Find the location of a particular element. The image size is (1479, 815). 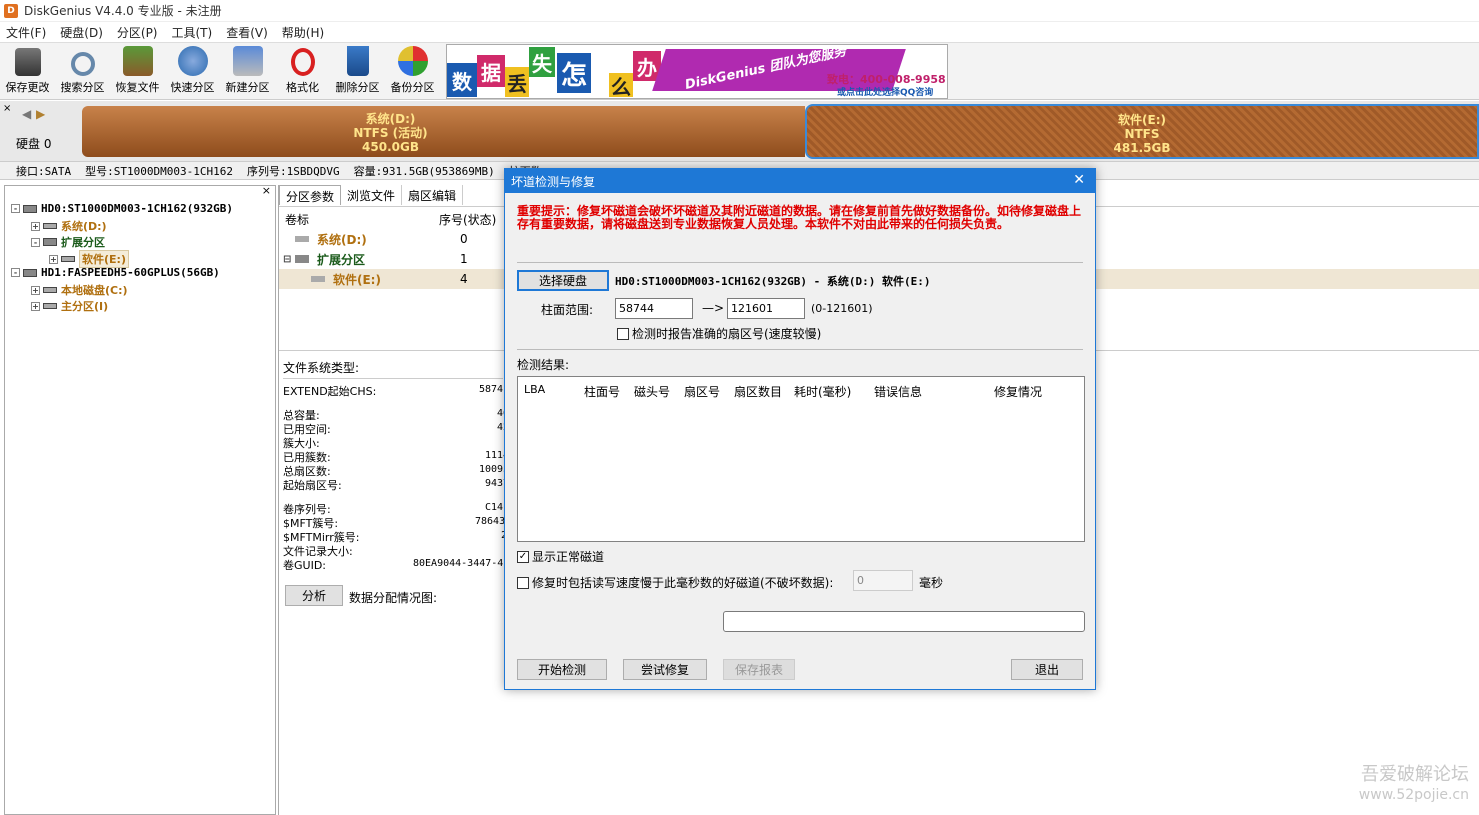

watermark: 吾爱破解论坛 www.52pojie.cn is located at coordinates (1413, 784).